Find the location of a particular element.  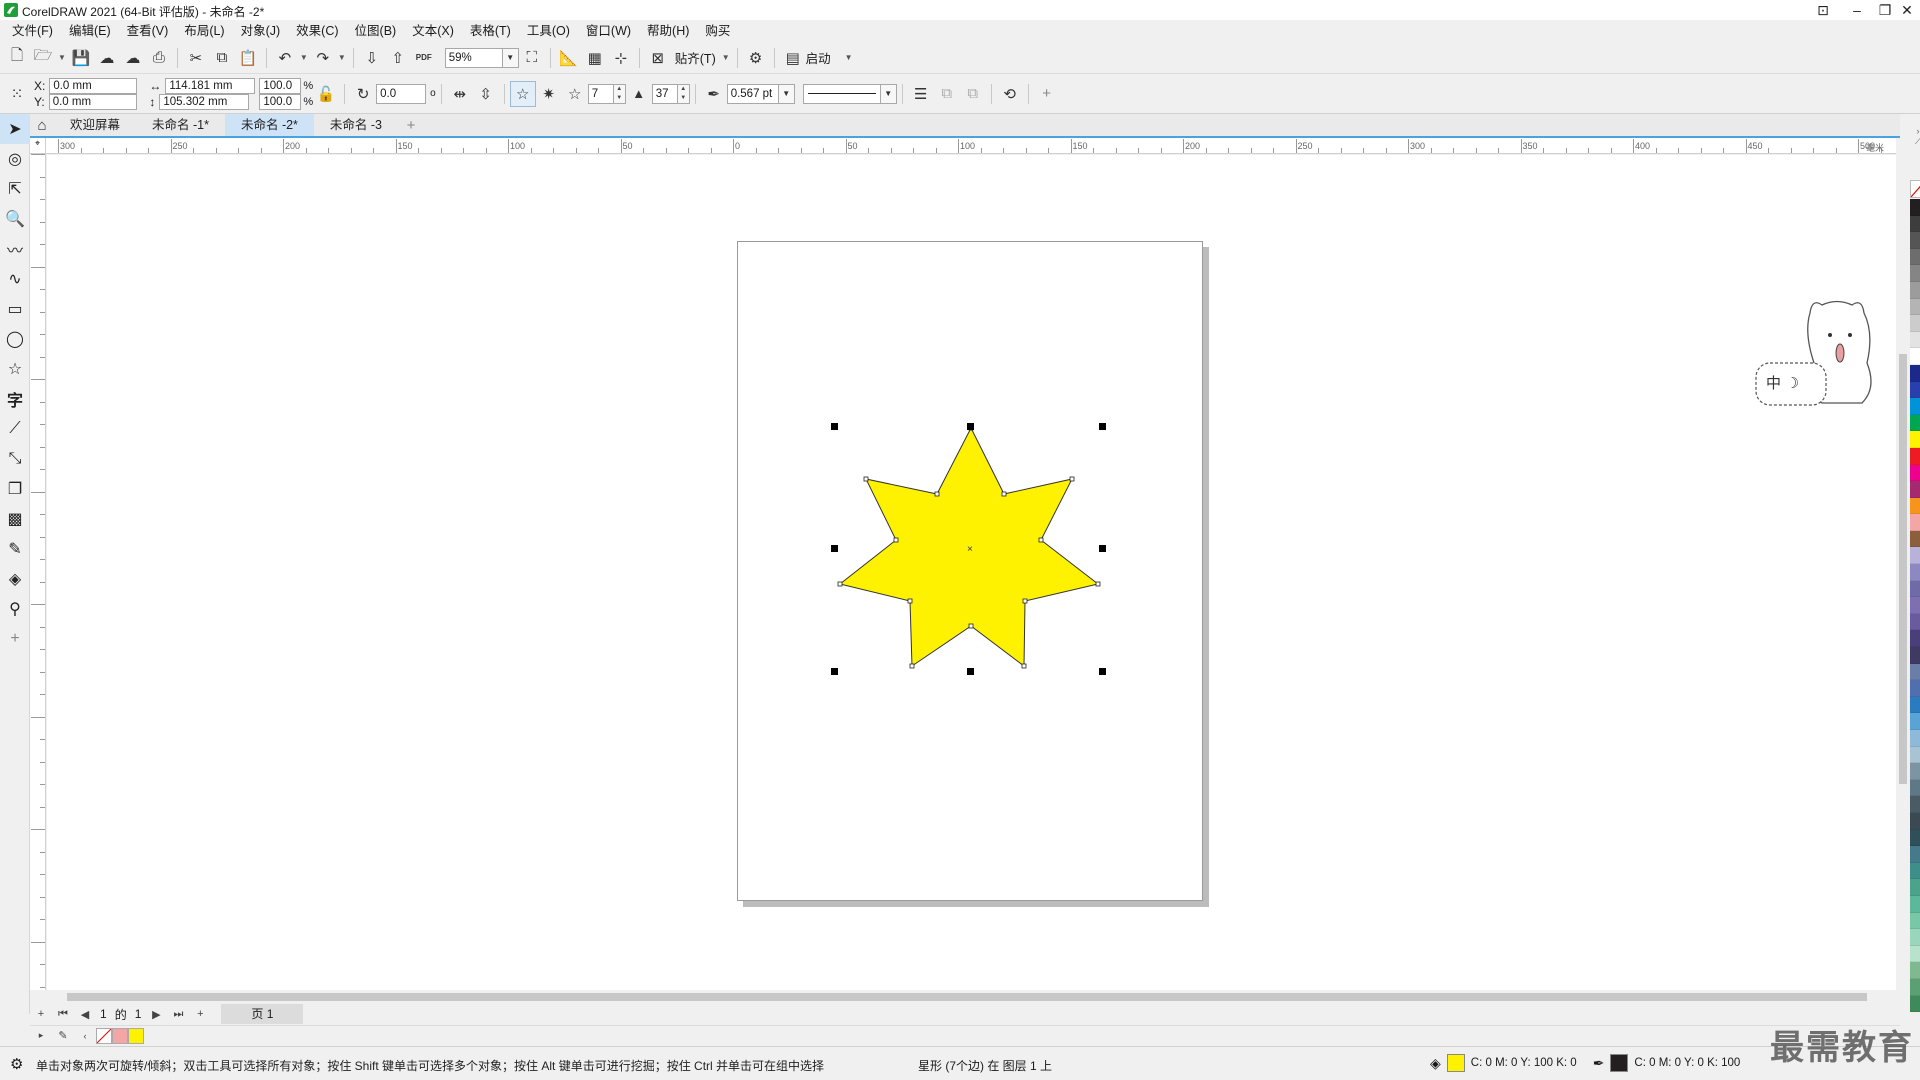

fill-cmyk-values: C: 0 M: 0 Y: 100 K: 0 is located at coordinates (1523, 1063).